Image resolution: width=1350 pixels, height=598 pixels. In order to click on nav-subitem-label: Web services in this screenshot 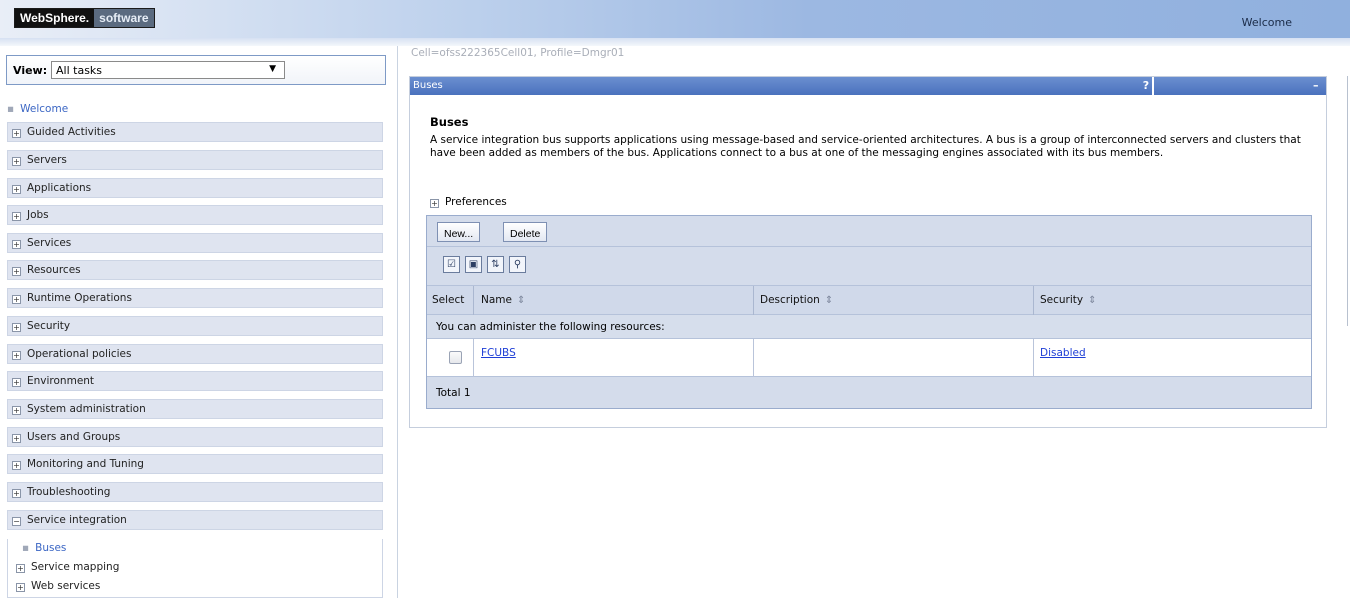, I will do `click(66, 586)`.